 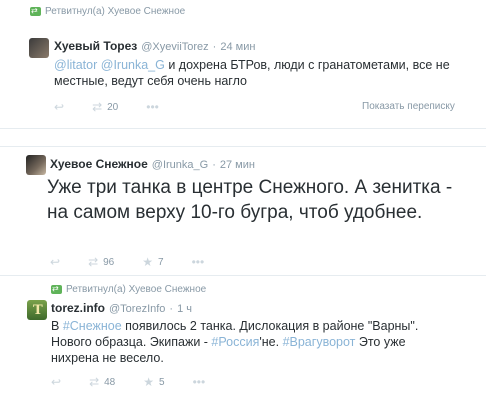 I want to click on author-name: torez.info, so click(x=78, y=308).